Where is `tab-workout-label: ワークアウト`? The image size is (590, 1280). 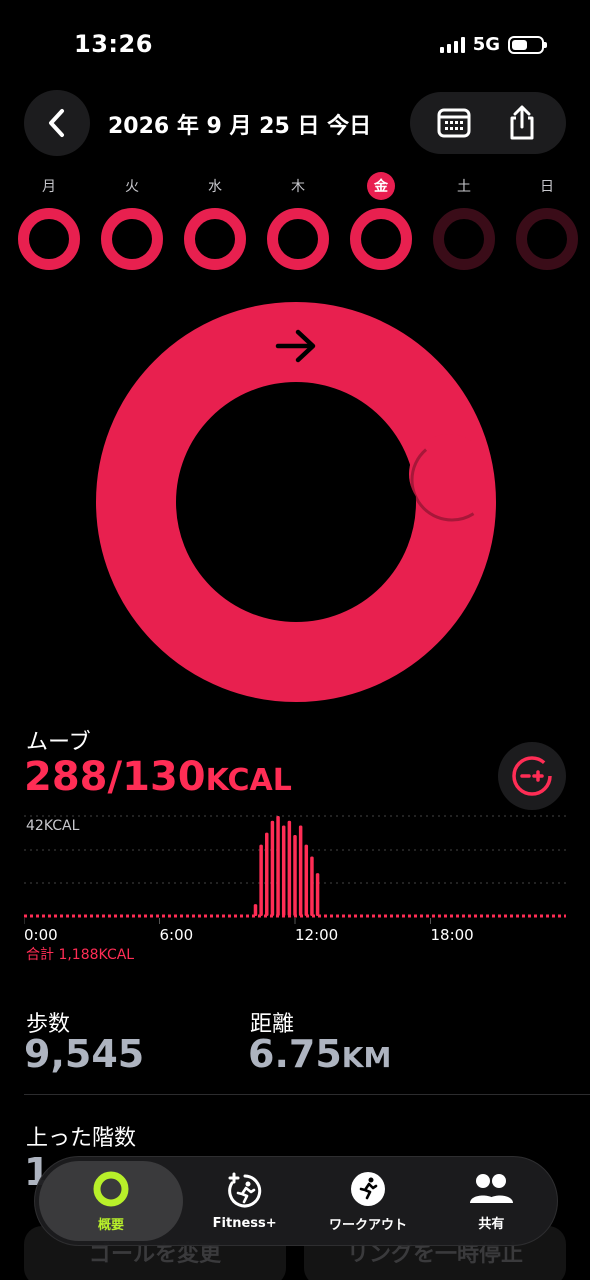 tab-workout-label: ワークアウト is located at coordinates (367, 1225).